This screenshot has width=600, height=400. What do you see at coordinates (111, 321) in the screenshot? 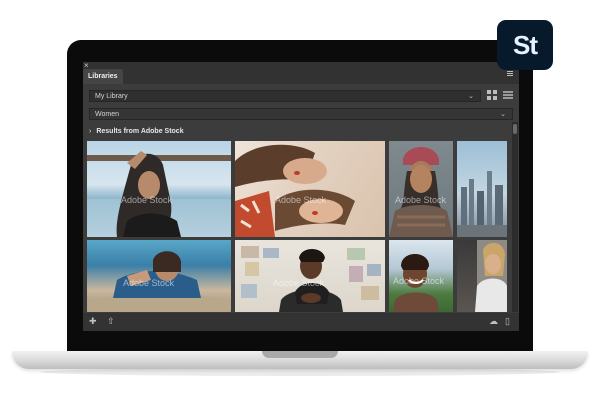
I see `upload-icon: ⇧` at bounding box center [111, 321].